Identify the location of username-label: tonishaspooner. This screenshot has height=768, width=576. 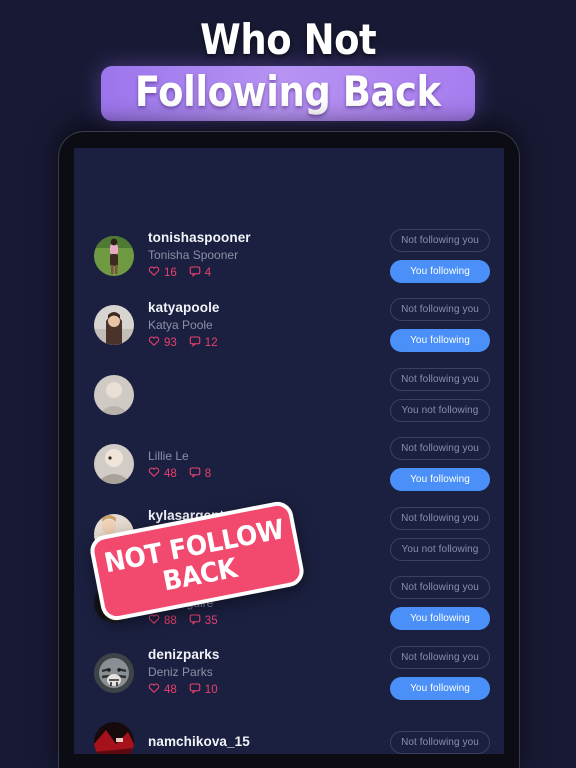
(199, 238).